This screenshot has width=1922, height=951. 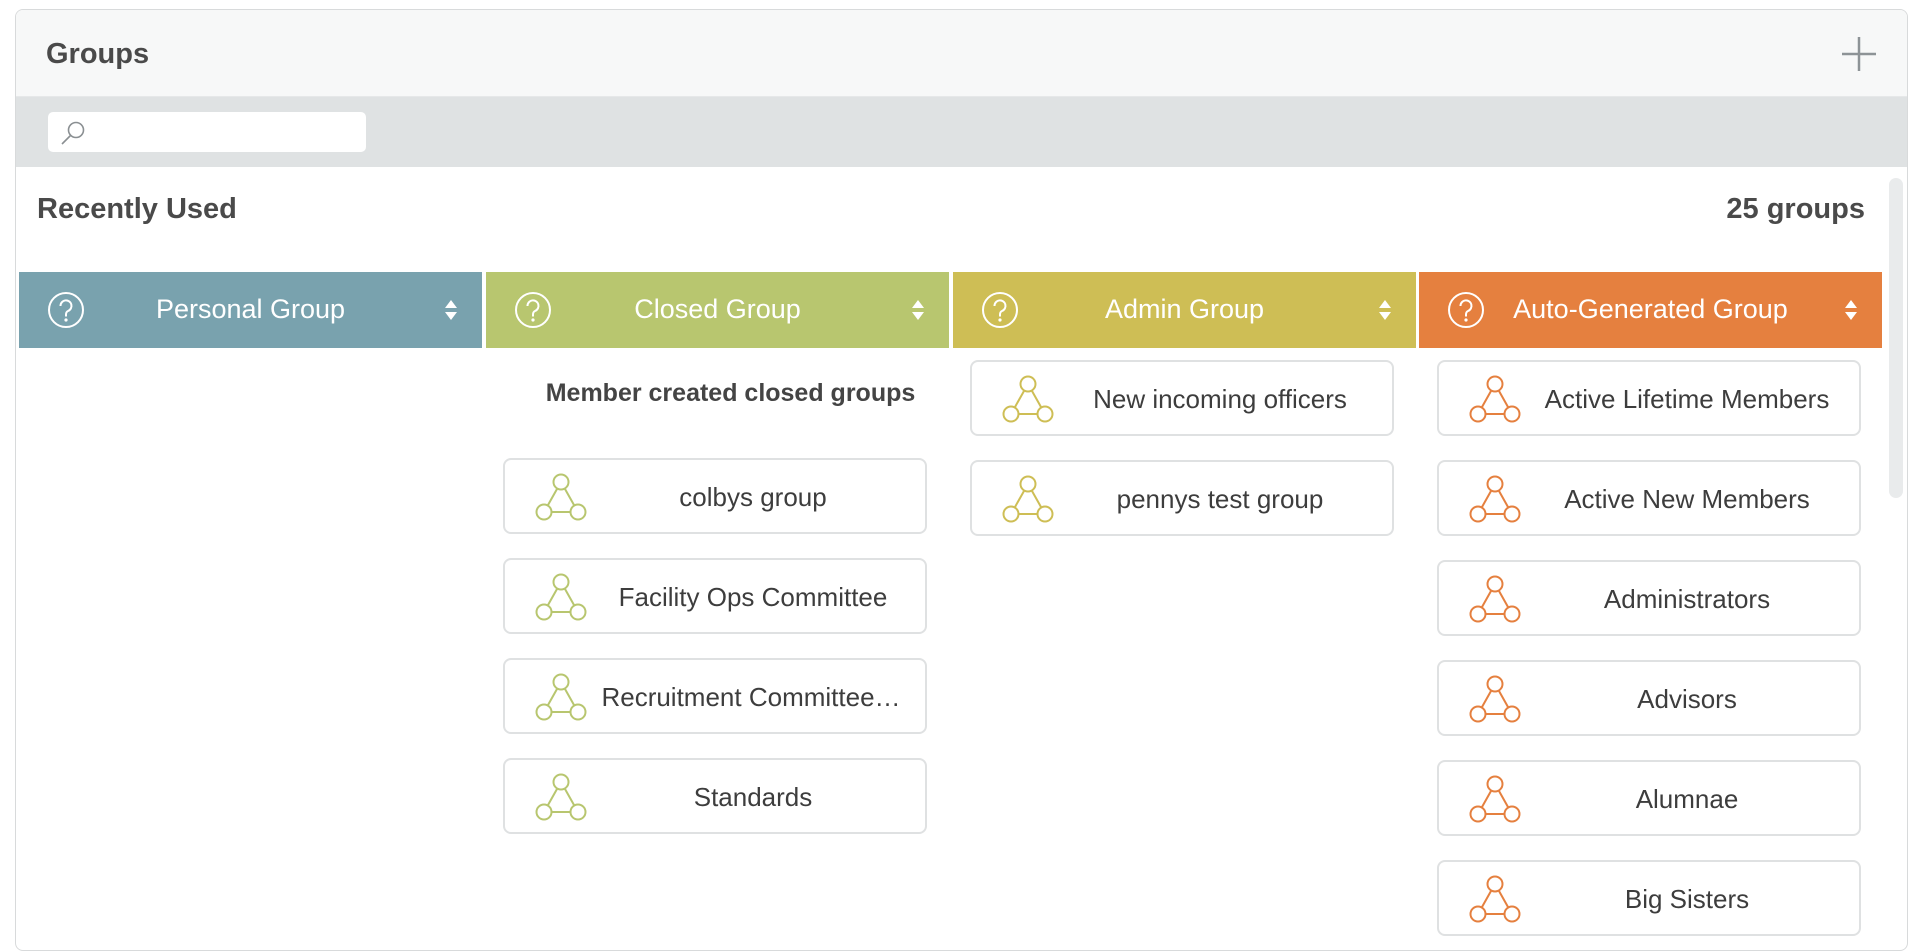 I want to click on group-count: 25 groups, so click(x=1795, y=209).